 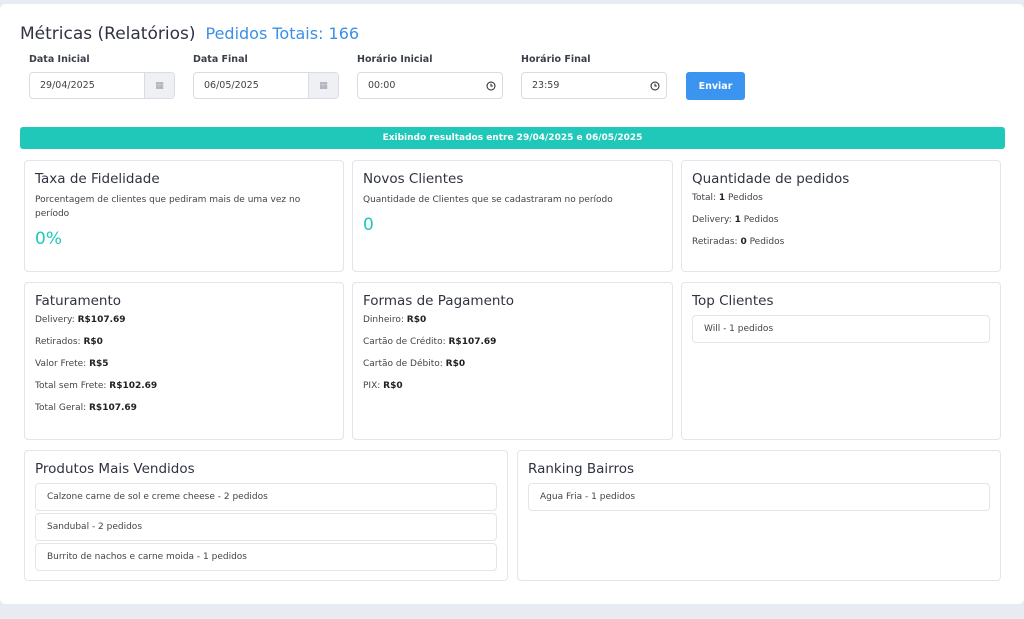 I want to click on data-final-input: 06/05/2025 ▦, so click(x=266, y=85).